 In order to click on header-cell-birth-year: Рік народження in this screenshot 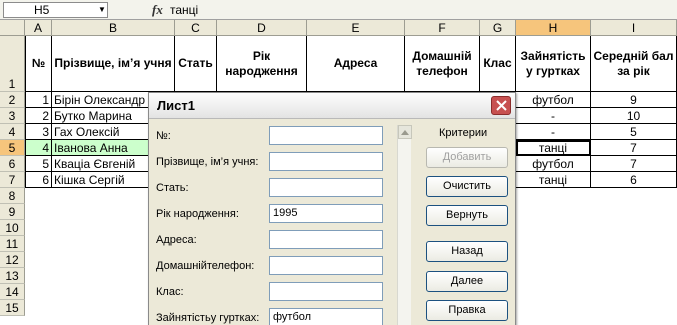, I will do `click(262, 64)`.